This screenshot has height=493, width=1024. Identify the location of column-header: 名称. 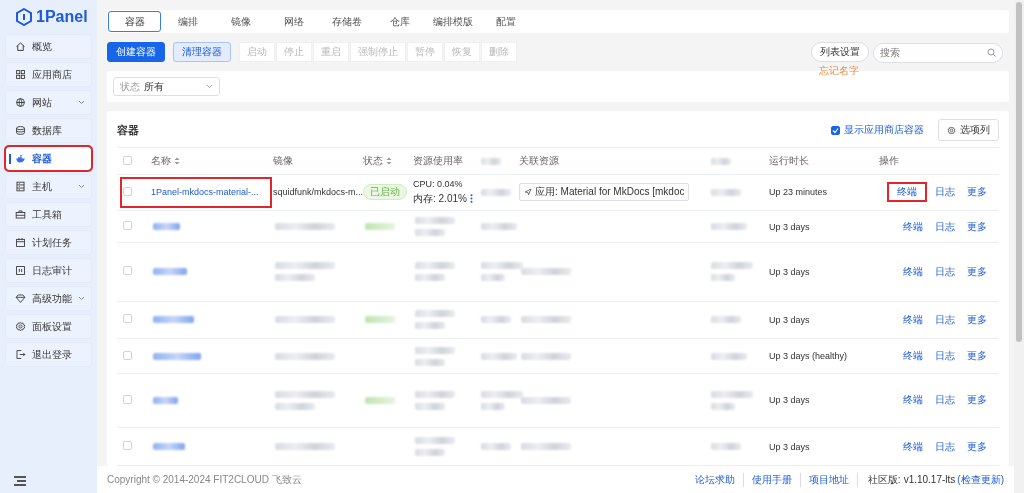
(161, 161).